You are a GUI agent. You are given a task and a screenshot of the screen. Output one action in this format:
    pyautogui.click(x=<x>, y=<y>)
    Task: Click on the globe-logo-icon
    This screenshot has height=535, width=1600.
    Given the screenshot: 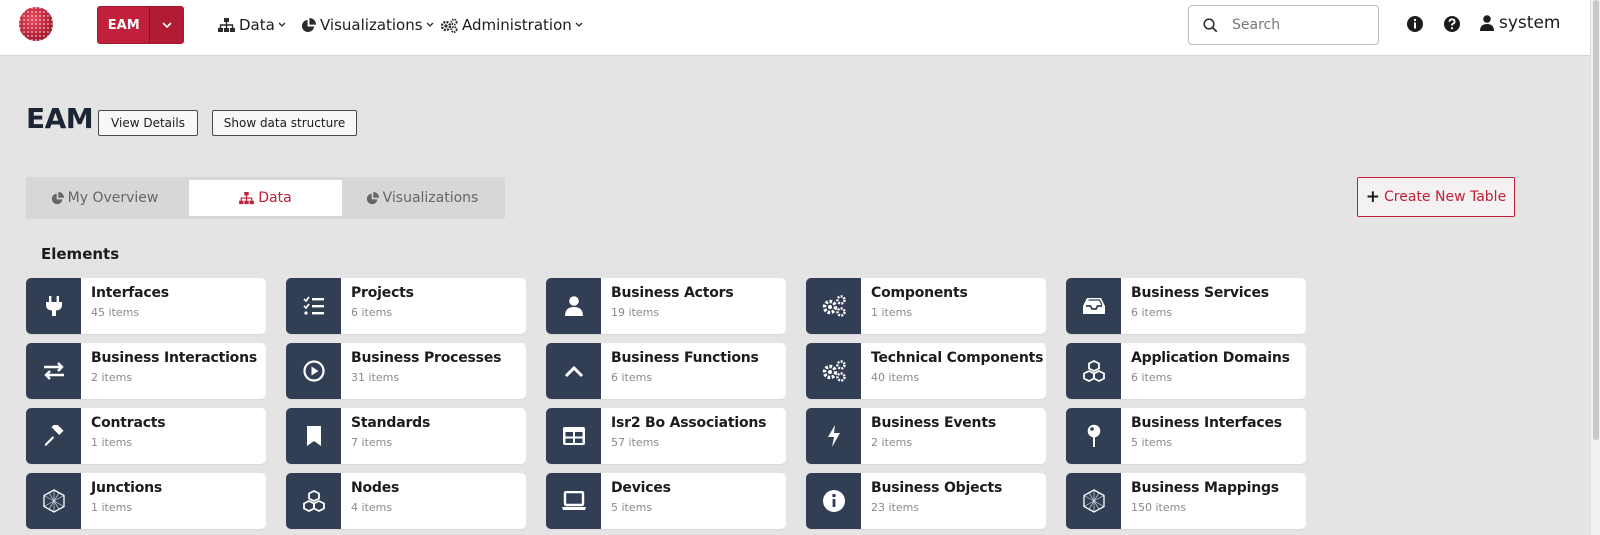 What is the action you would take?
    pyautogui.click(x=36, y=24)
    